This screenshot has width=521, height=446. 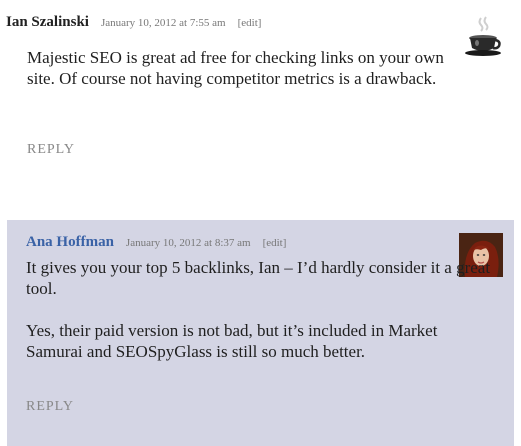 What do you see at coordinates (47, 22) in the screenshot?
I see `comment-author: Ian Szalinski` at bounding box center [47, 22].